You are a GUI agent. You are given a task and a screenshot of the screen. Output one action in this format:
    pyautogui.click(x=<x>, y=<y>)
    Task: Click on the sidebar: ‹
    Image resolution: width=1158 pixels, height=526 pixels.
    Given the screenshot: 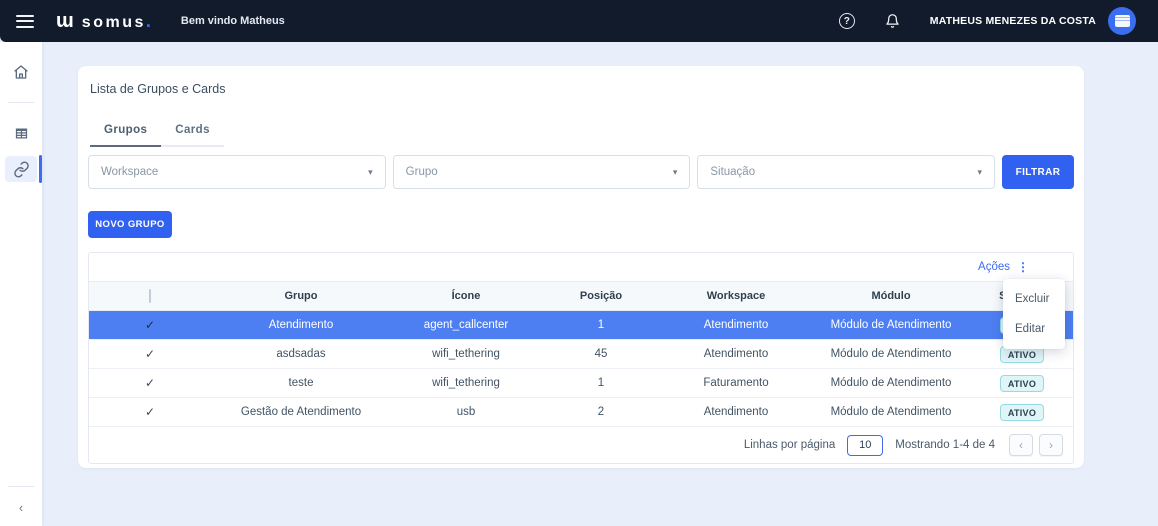 What is the action you would take?
    pyautogui.click(x=21, y=284)
    